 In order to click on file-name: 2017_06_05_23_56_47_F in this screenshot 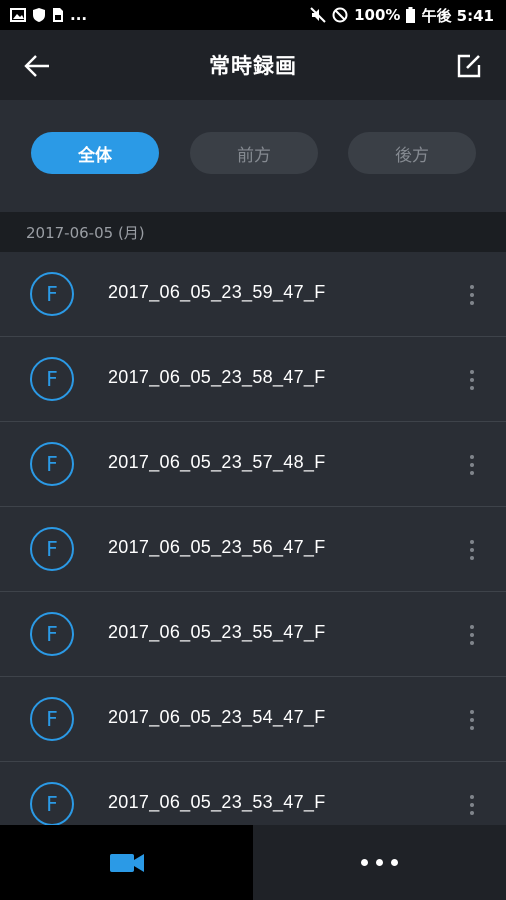, I will do `click(217, 547)`.